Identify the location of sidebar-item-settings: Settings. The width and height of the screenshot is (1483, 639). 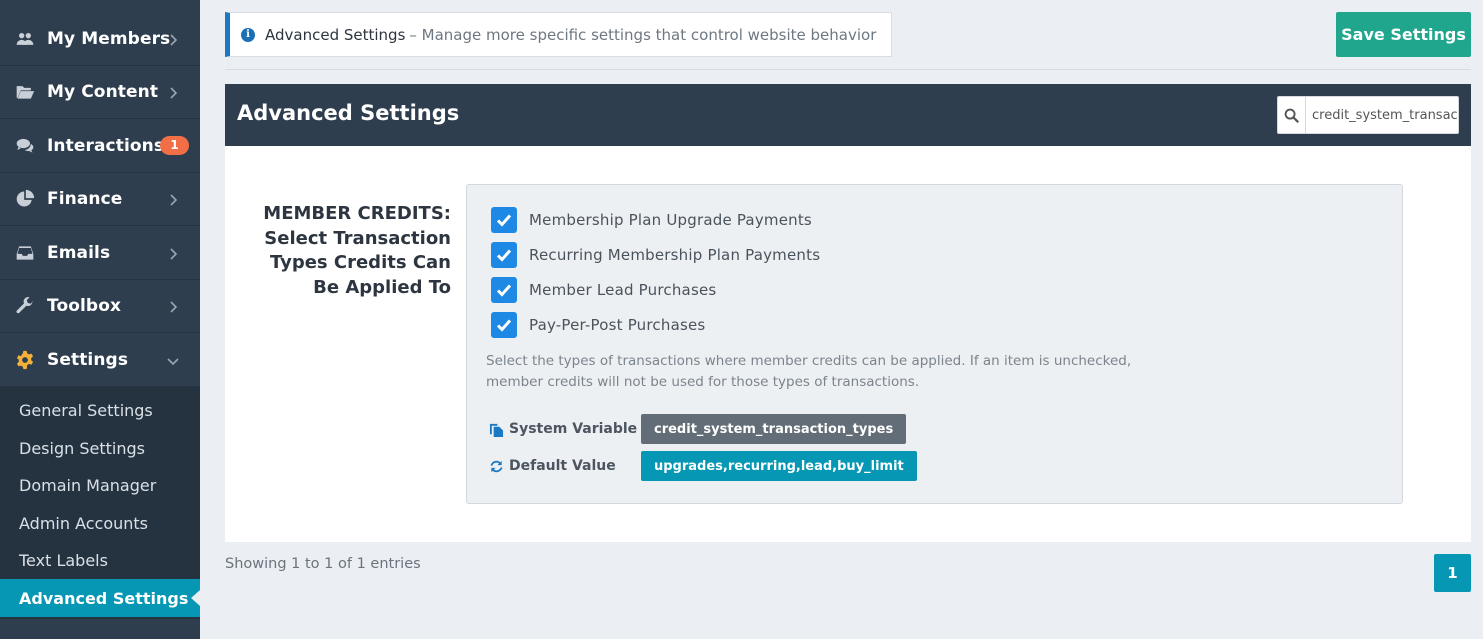
(100, 360).